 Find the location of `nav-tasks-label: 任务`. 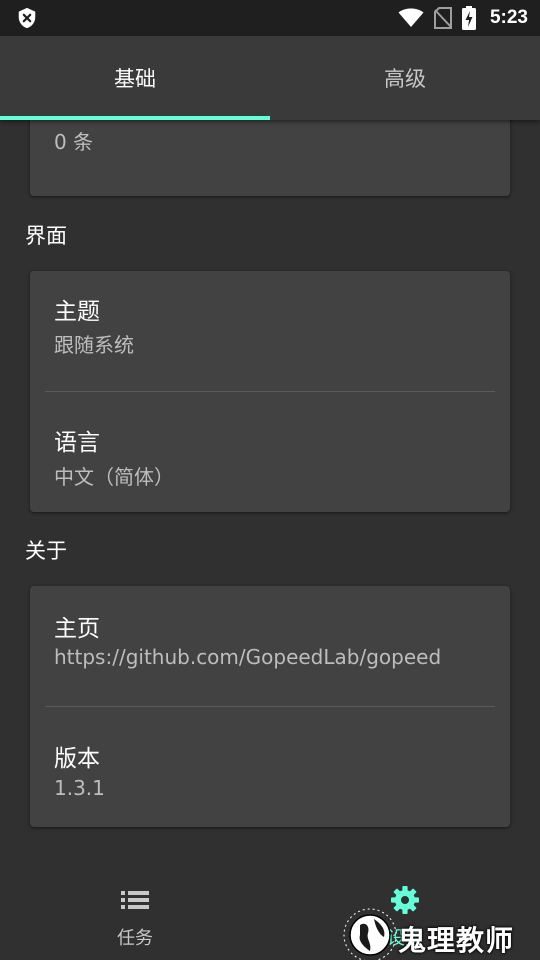

nav-tasks-label: 任务 is located at coordinates (135, 938).